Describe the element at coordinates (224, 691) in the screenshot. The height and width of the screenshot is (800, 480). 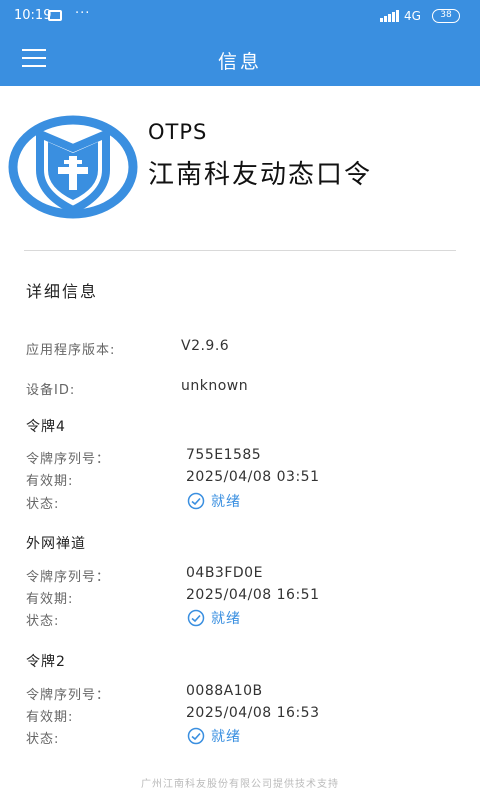
I see `token-serial-value: 0088A10B` at that location.